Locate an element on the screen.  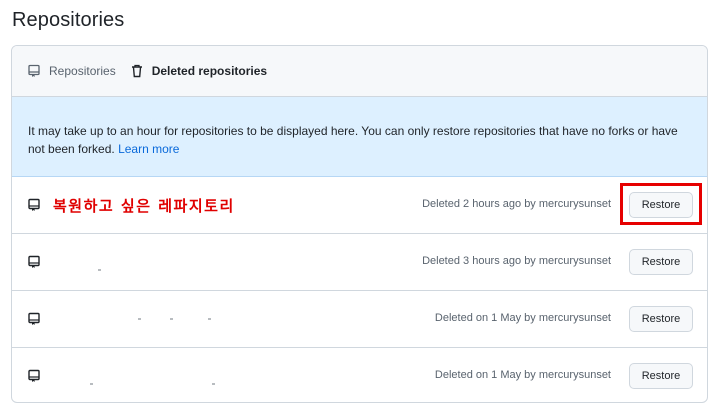
repo-name-annotation: 복원하고 싶은 레파지토리 is located at coordinates (144, 206).